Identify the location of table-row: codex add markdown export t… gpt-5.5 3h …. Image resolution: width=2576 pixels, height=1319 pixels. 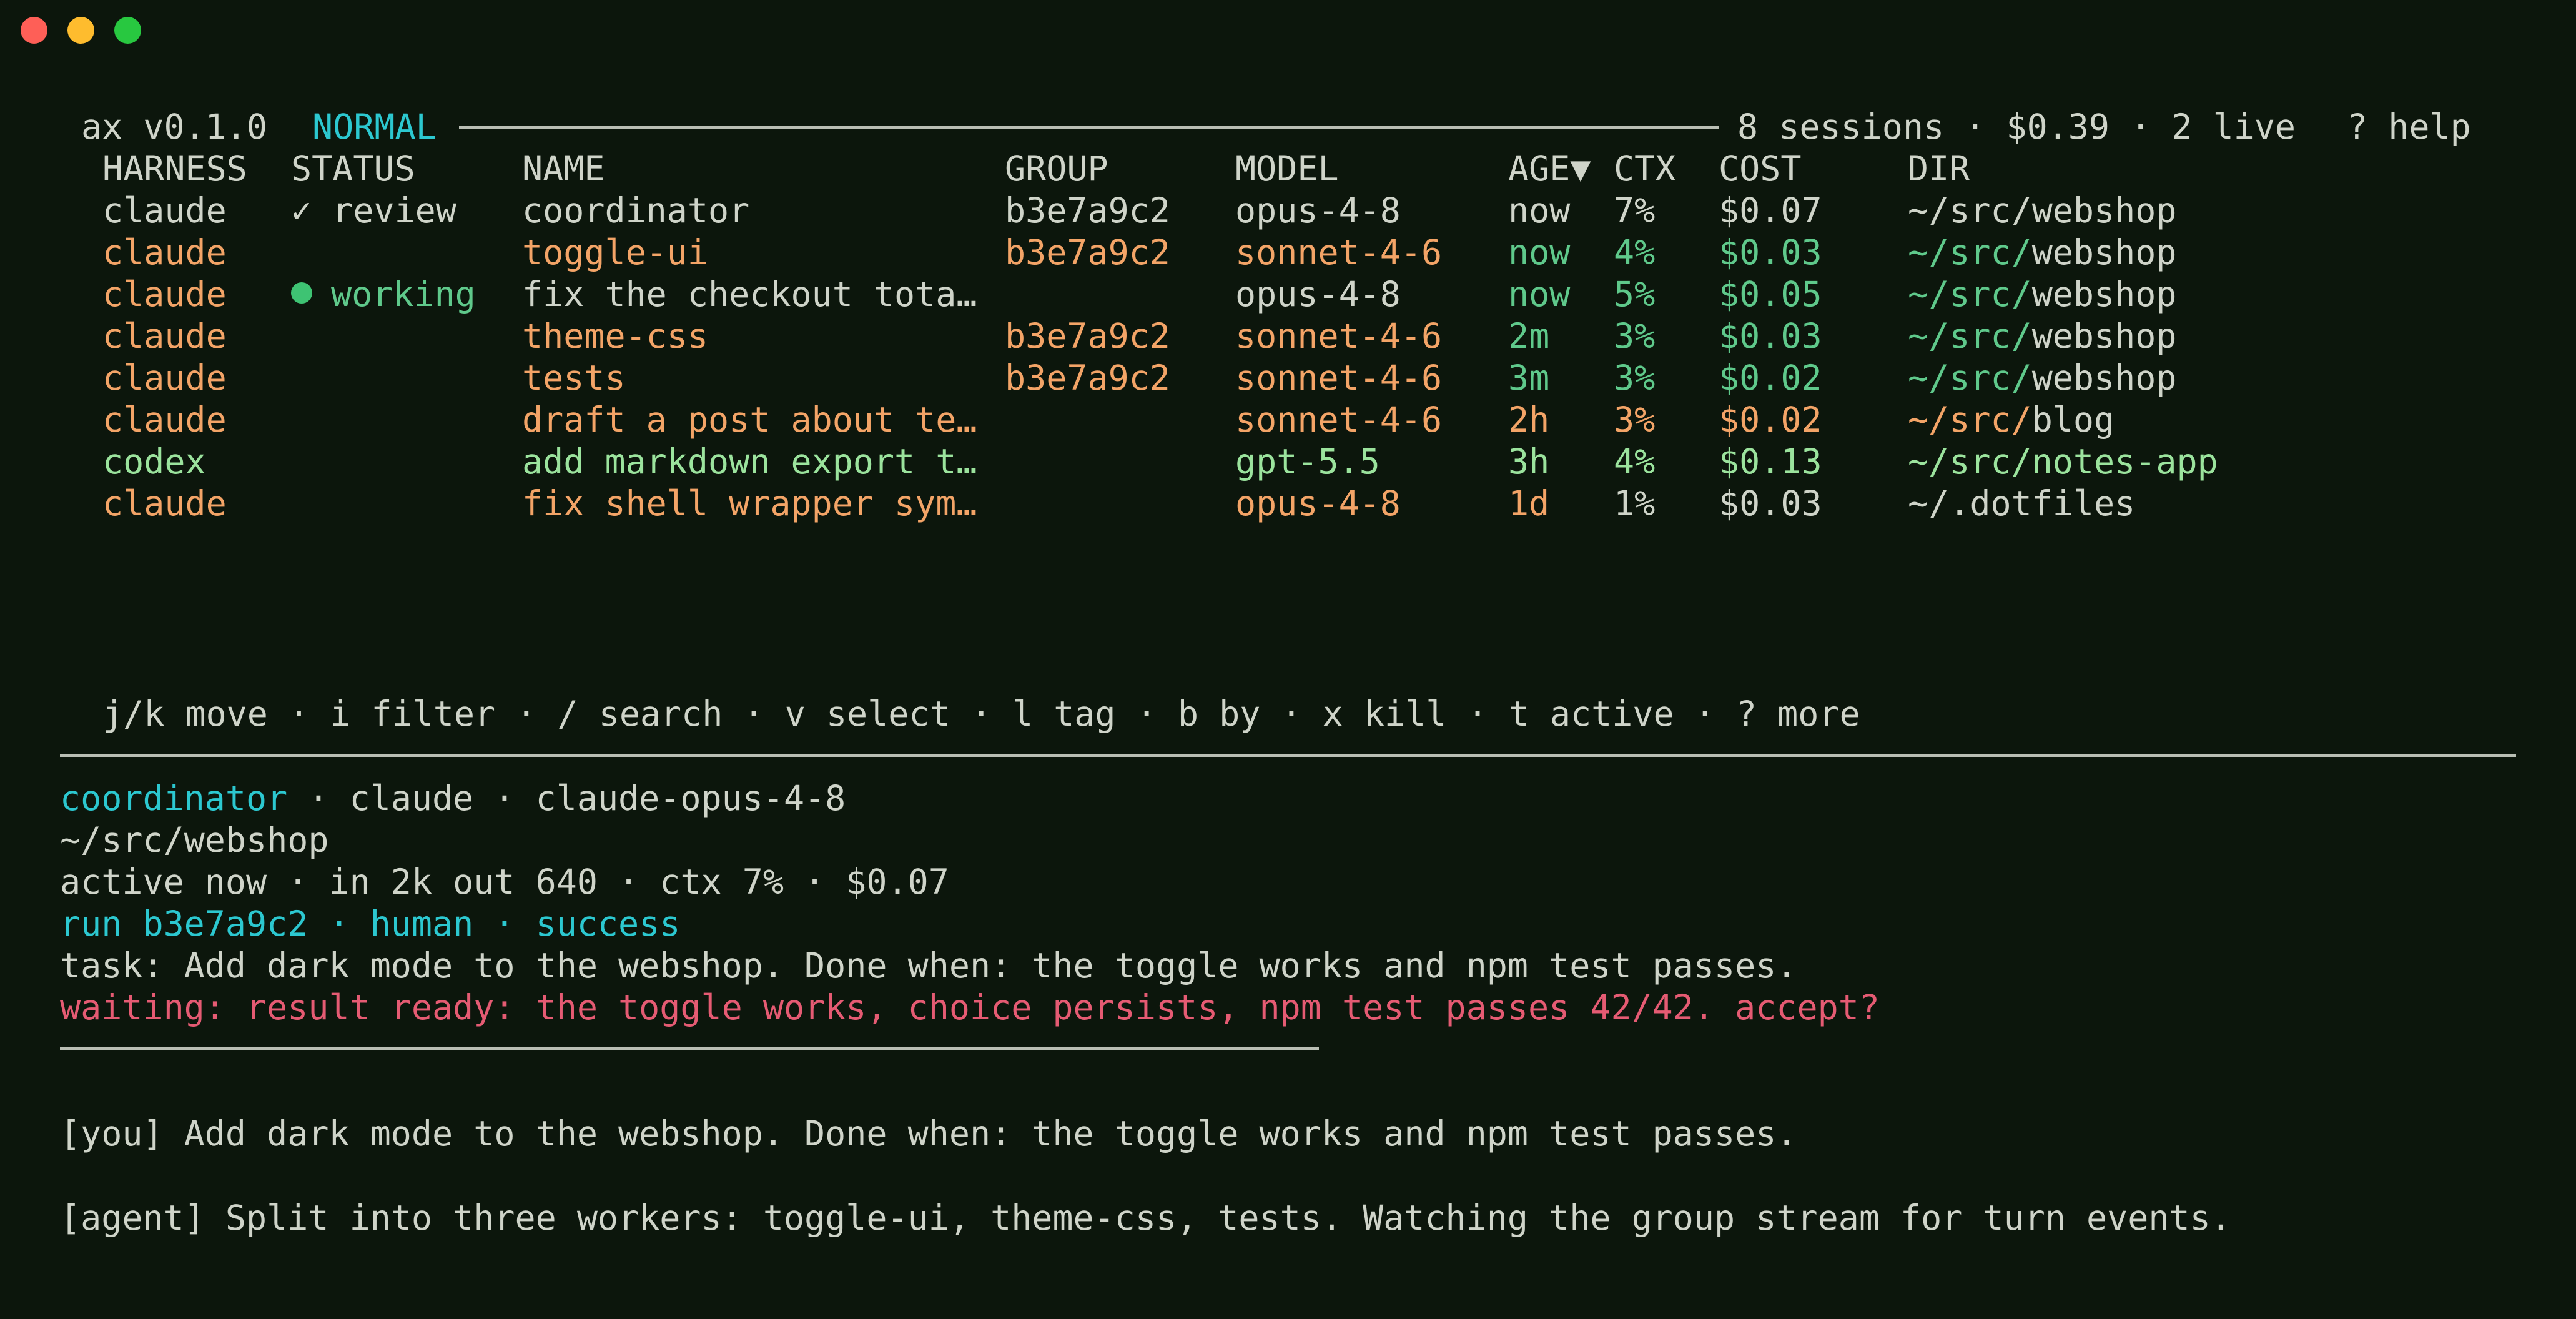
(1288, 462).